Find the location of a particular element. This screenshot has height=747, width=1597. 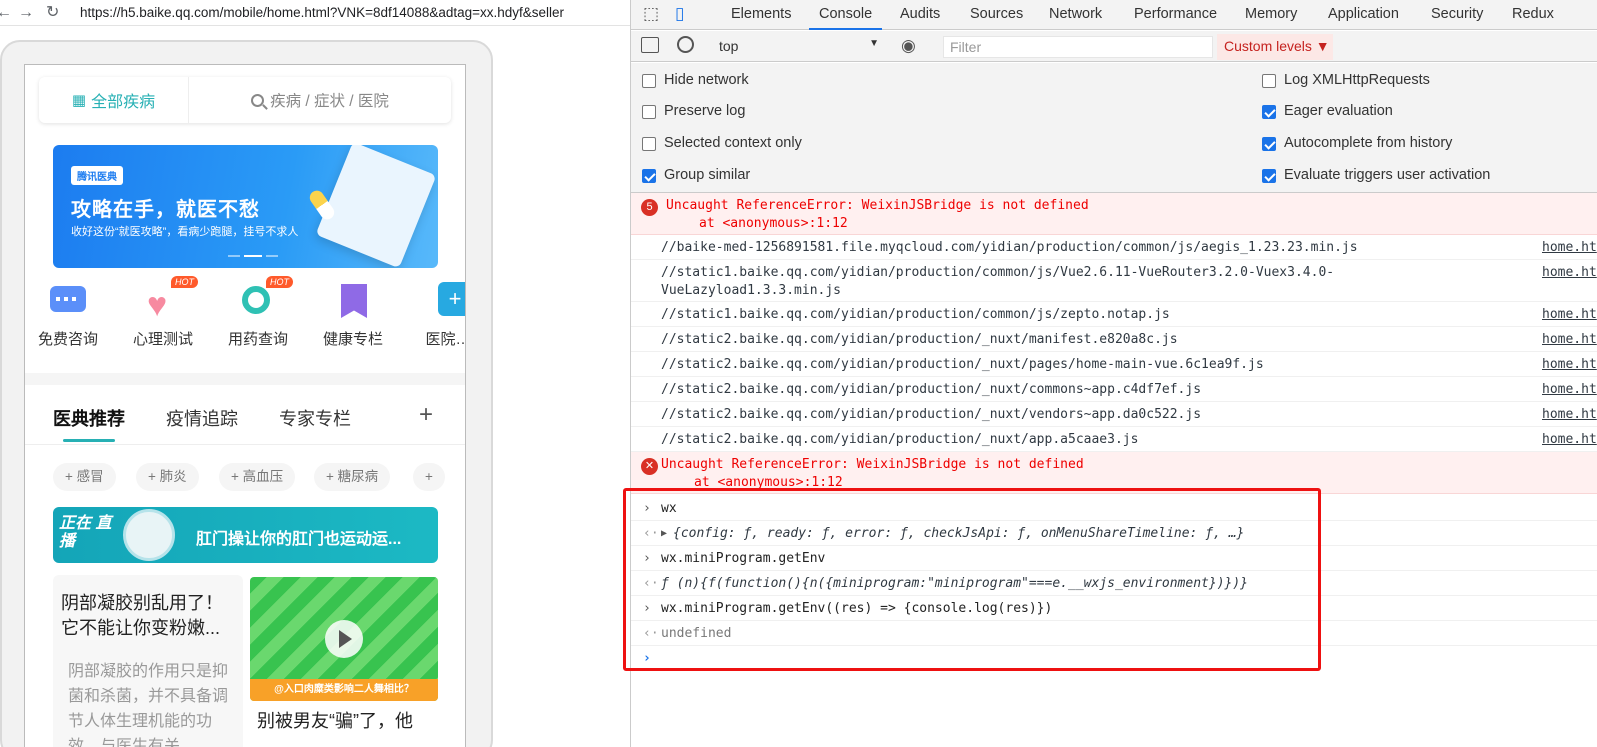

filter-input: Filter is located at coordinates (1078, 47).